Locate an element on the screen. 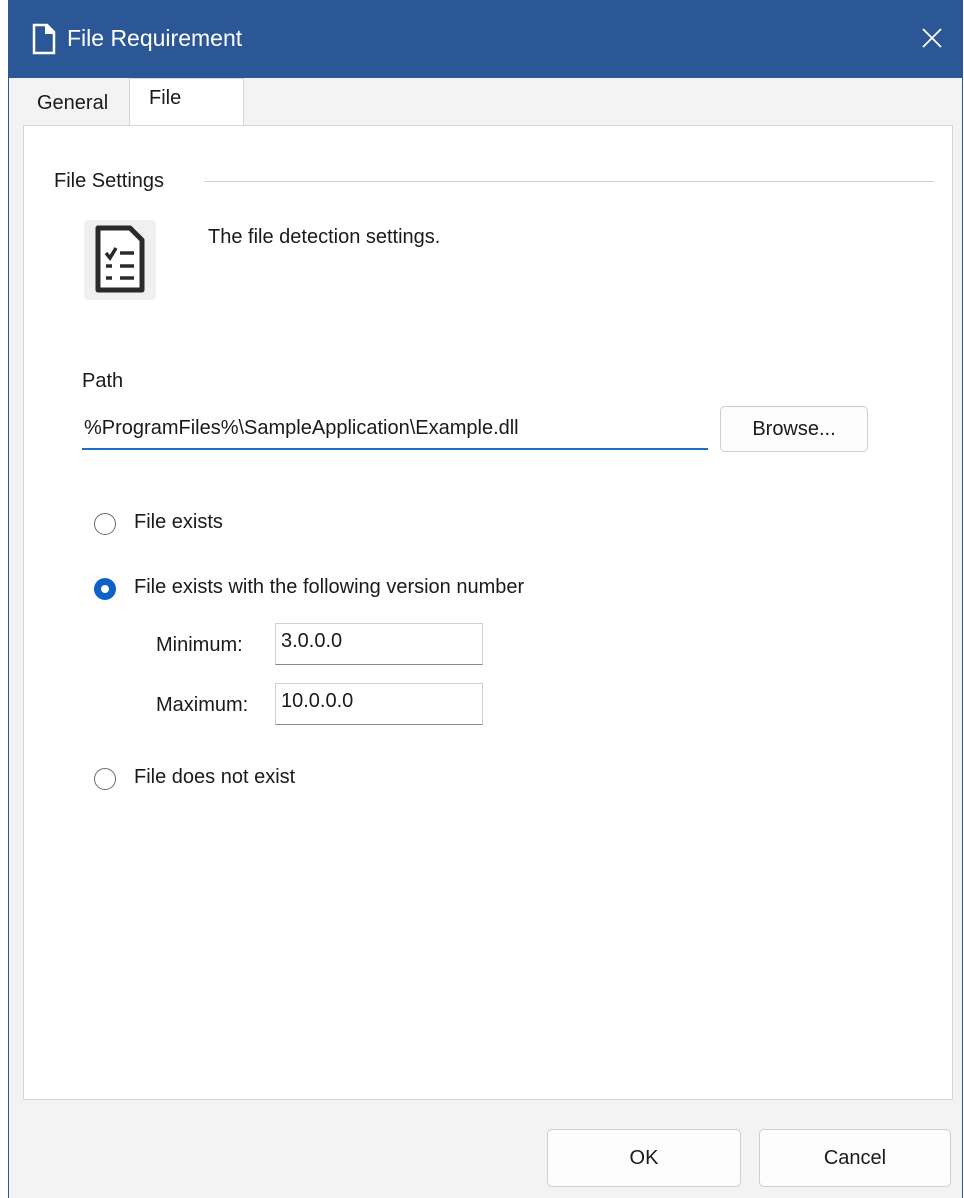  group-title: File Settings is located at coordinates (109, 181).